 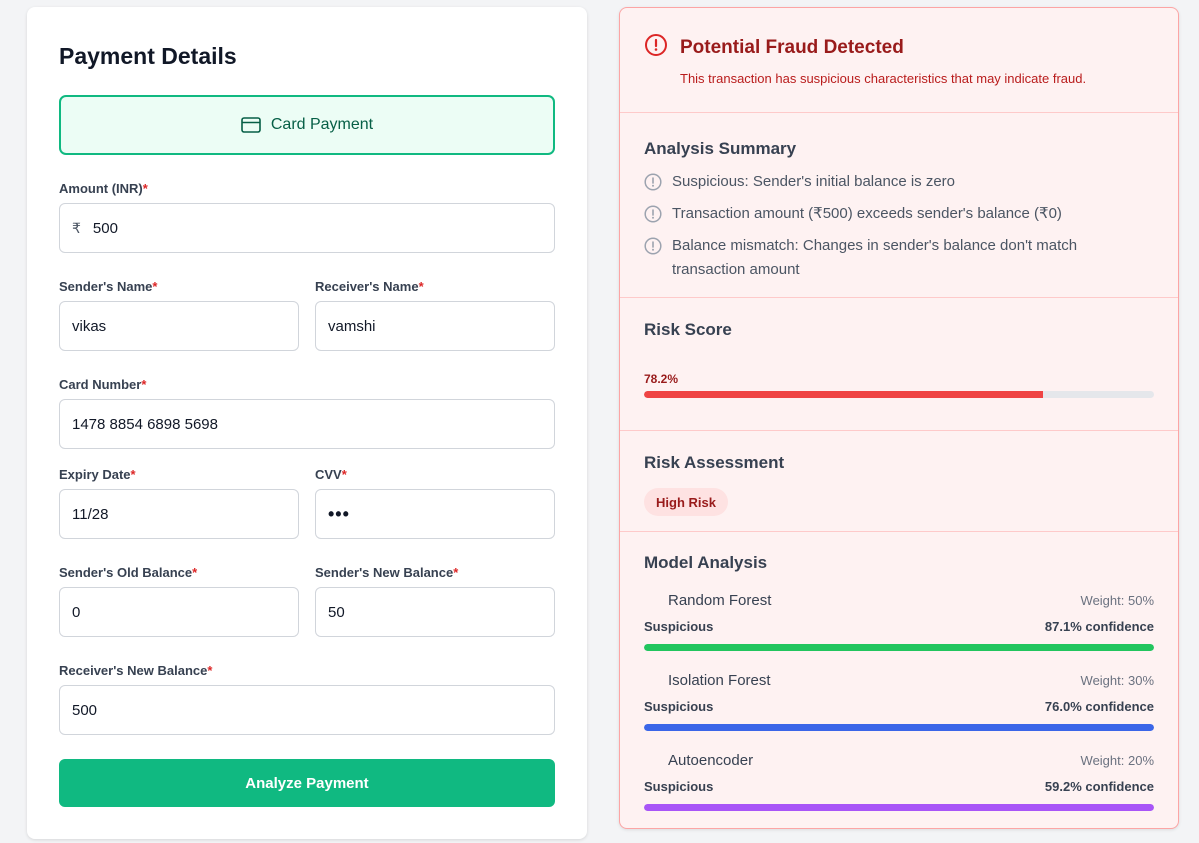 I want to click on model-analysis-title: Model Analysis, so click(x=706, y=562).